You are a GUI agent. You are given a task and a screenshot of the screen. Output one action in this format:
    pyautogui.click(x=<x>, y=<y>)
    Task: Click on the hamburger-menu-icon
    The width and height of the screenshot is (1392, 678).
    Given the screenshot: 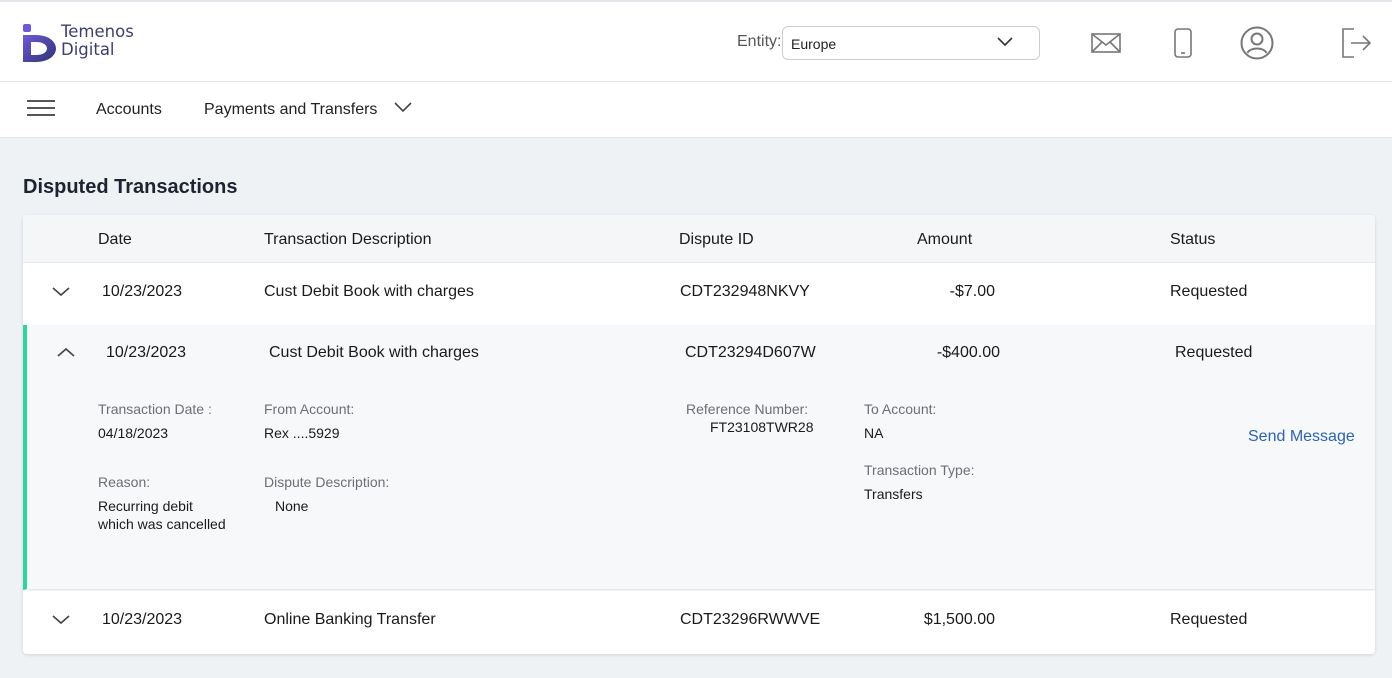 What is the action you would take?
    pyautogui.click(x=41, y=110)
    